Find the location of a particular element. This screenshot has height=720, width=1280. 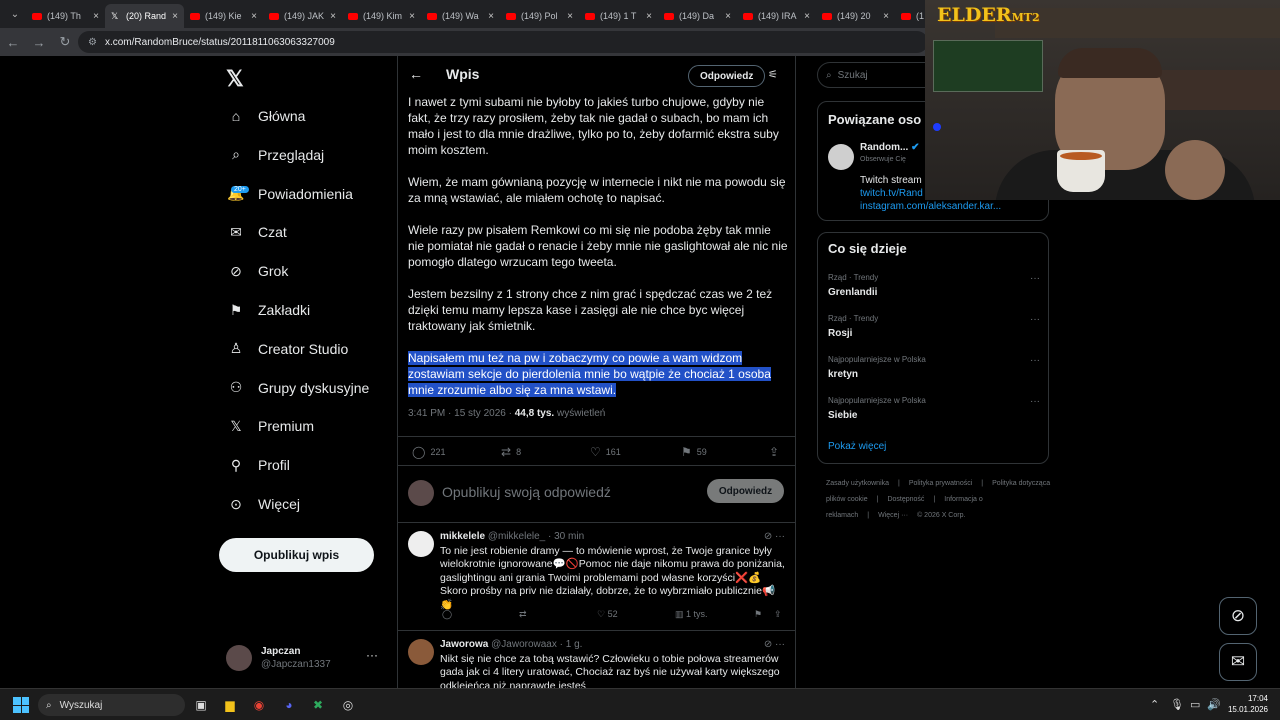

bookmark-action: ⚑ 59 is located at coordinates (694, 452).